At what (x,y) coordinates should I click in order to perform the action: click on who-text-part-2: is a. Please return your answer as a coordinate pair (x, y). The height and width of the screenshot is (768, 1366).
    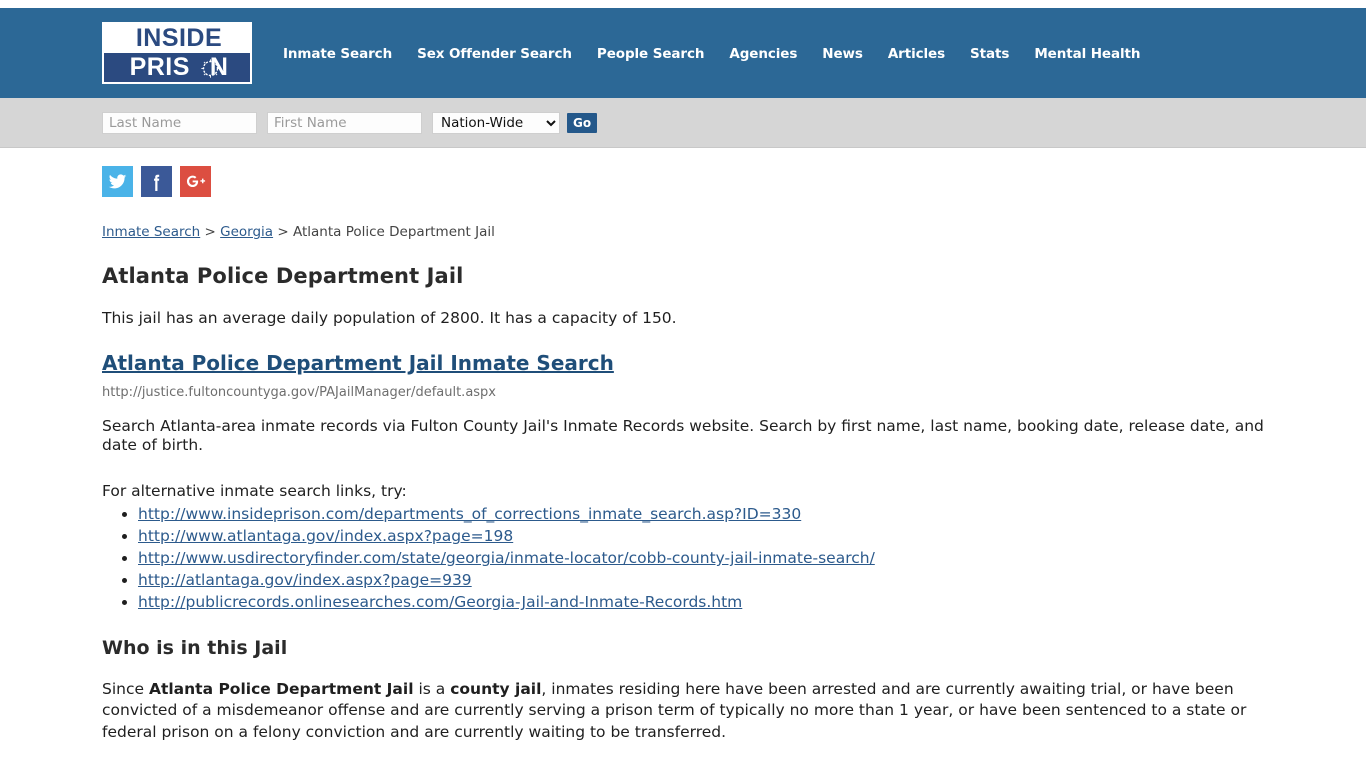
    Looking at the image, I should click on (432, 689).